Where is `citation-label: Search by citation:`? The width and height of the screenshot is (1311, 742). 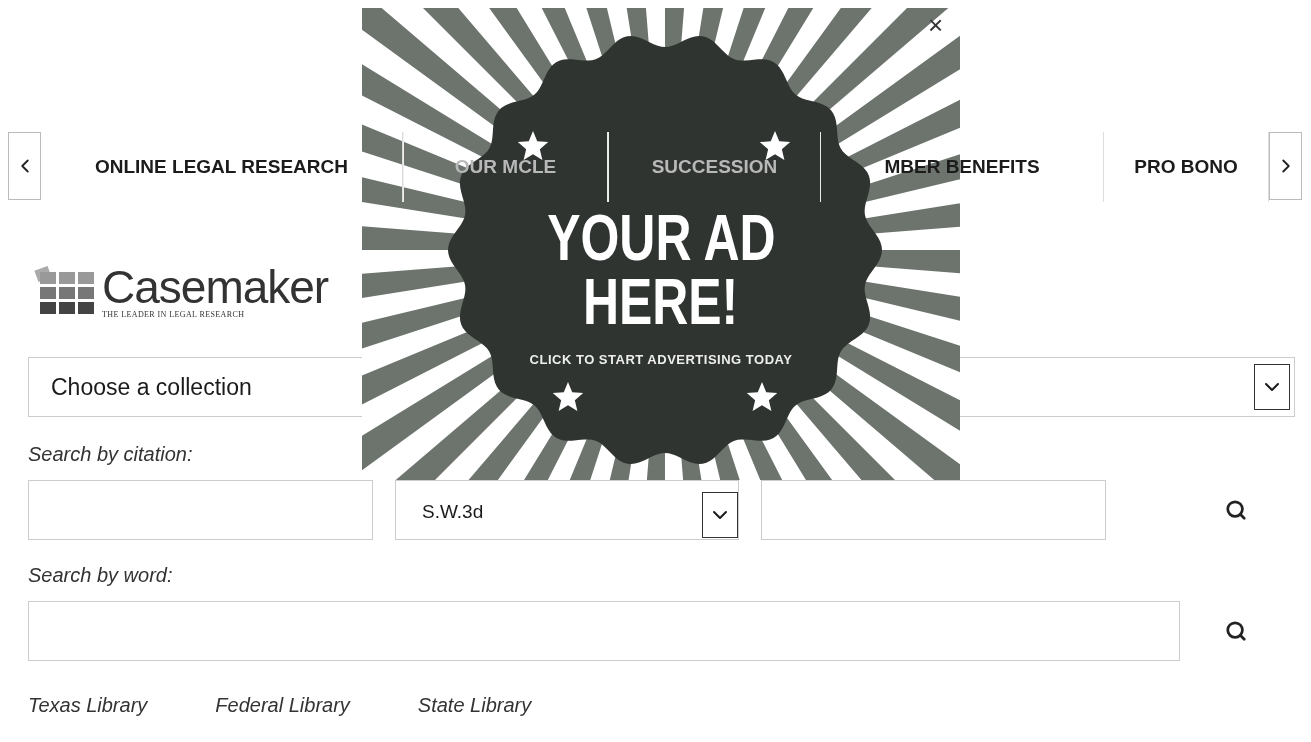
citation-label: Search by citation: is located at coordinates (111, 454).